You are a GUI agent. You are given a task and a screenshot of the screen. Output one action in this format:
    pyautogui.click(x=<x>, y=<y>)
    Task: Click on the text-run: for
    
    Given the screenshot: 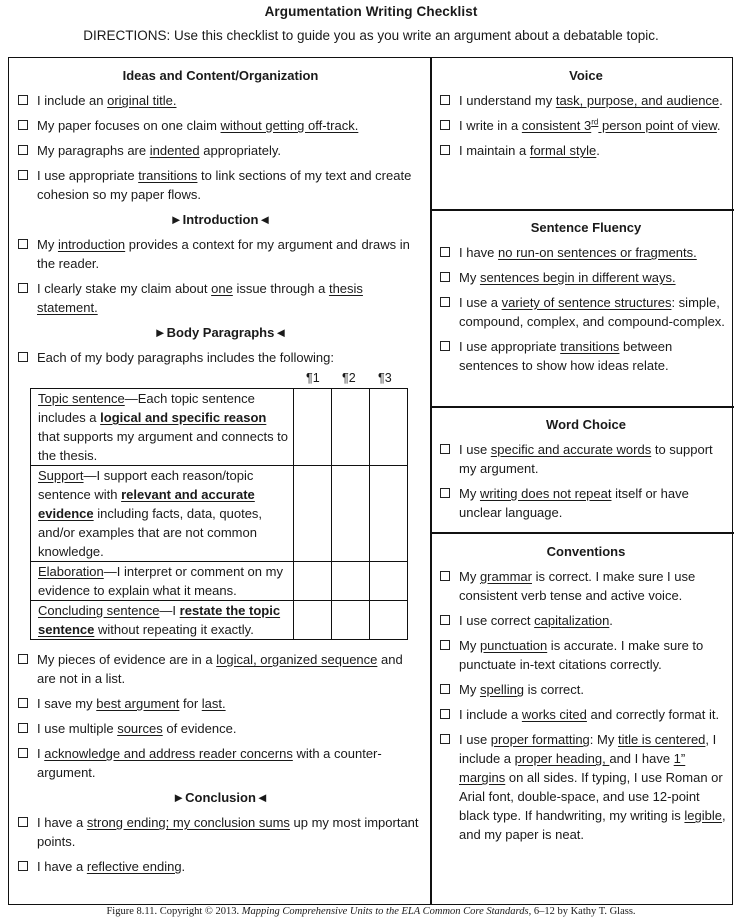 What is the action you would take?
    pyautogui.click(x=190, y=703)
    